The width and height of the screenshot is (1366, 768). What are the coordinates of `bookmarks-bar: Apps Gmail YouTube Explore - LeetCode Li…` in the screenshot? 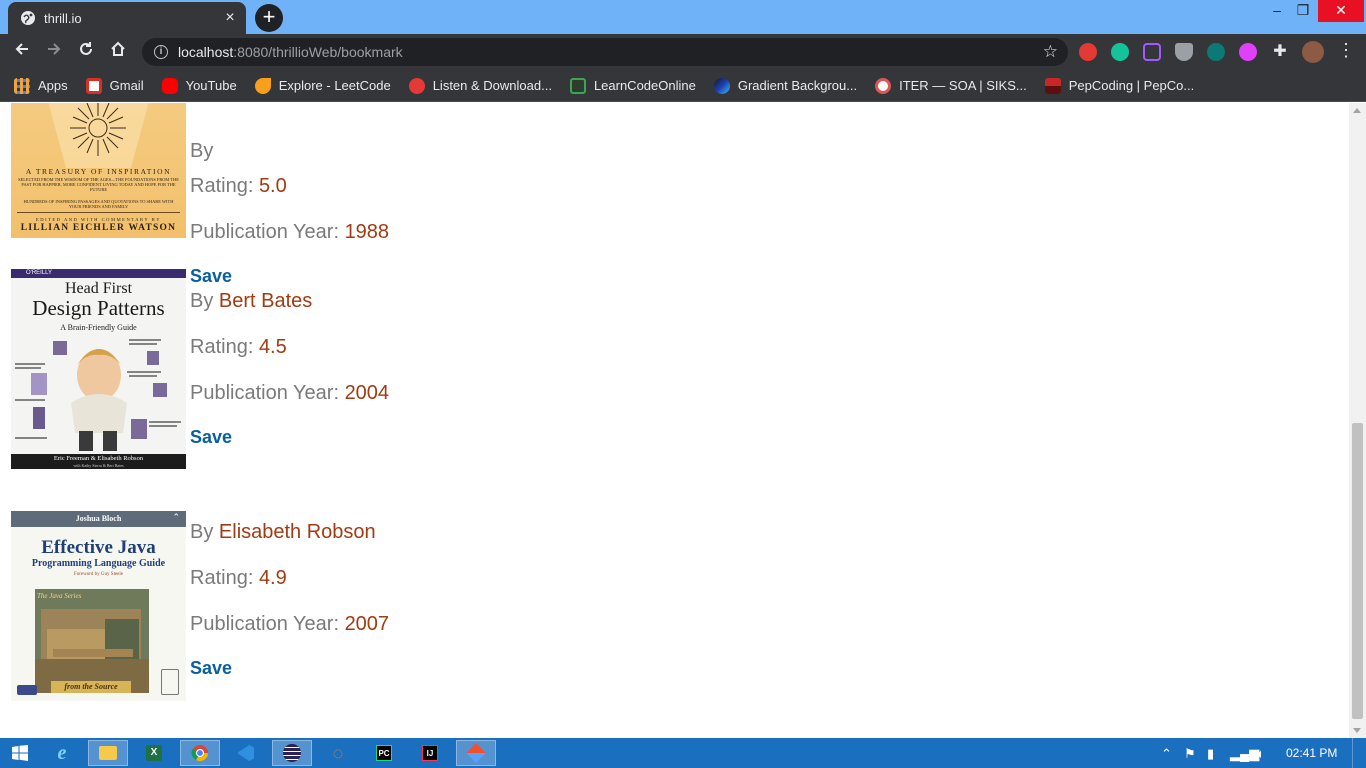 It's located at (683, 86).